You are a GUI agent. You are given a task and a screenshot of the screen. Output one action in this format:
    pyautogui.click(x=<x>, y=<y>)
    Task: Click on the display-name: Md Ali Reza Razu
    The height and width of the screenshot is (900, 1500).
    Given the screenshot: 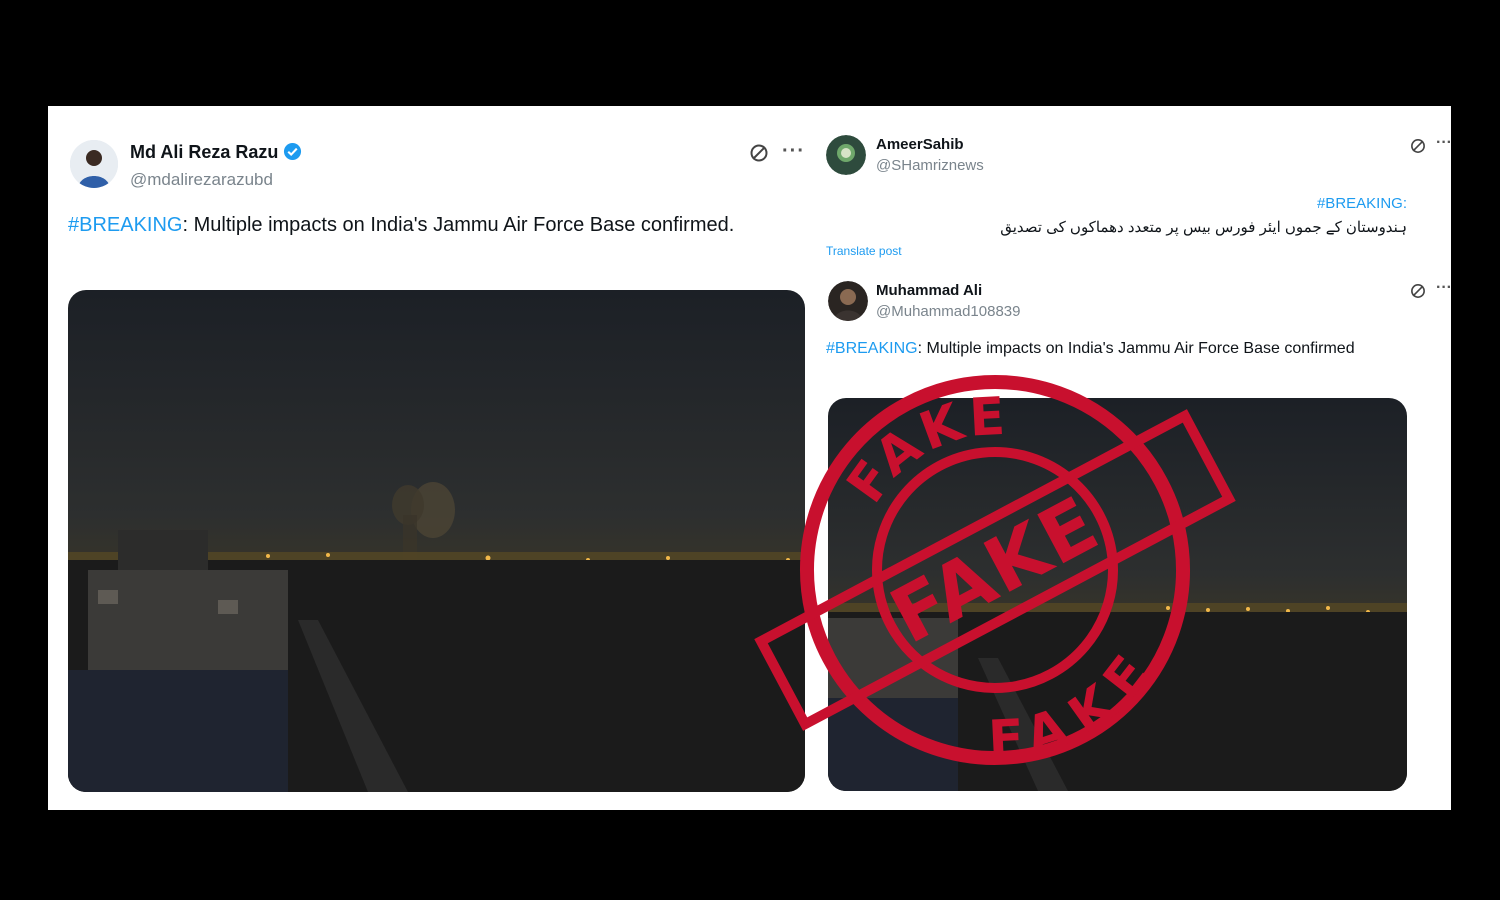 What is the action you would take?
    pyautogui.click(x=216, y=152)
    